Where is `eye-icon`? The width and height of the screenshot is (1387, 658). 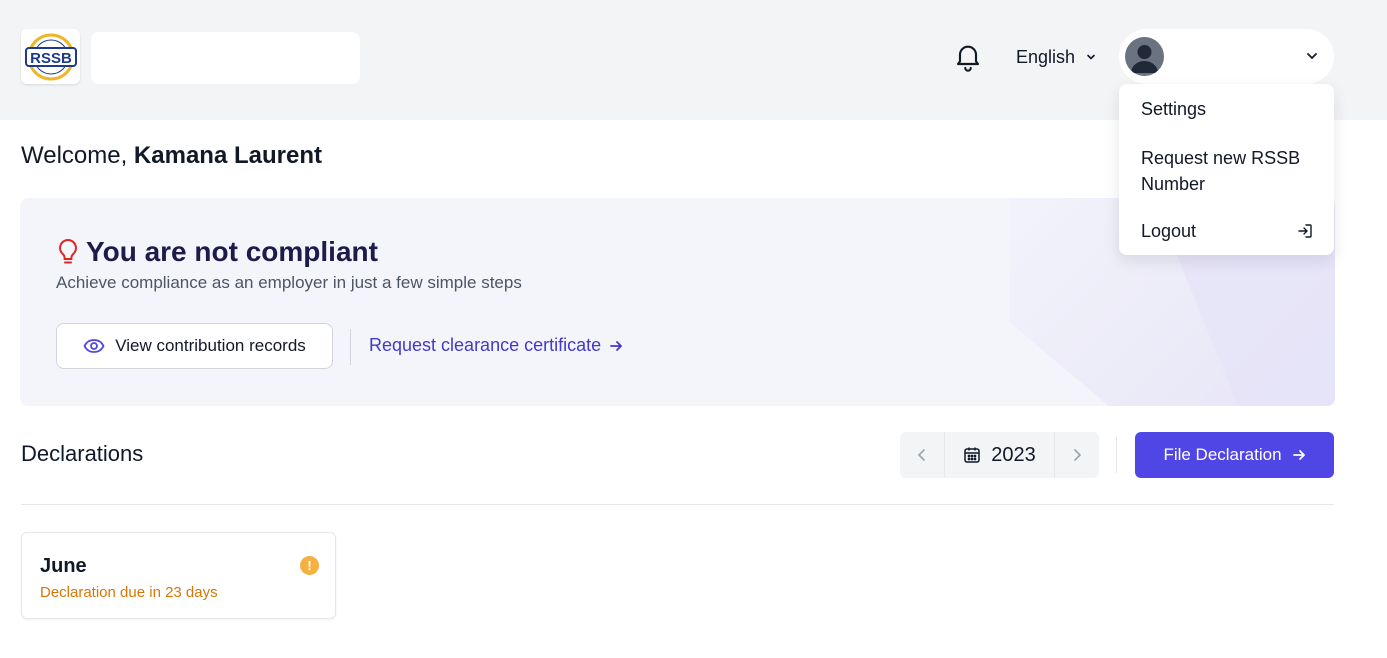
eye-icon is located at coordinates (94, 346).